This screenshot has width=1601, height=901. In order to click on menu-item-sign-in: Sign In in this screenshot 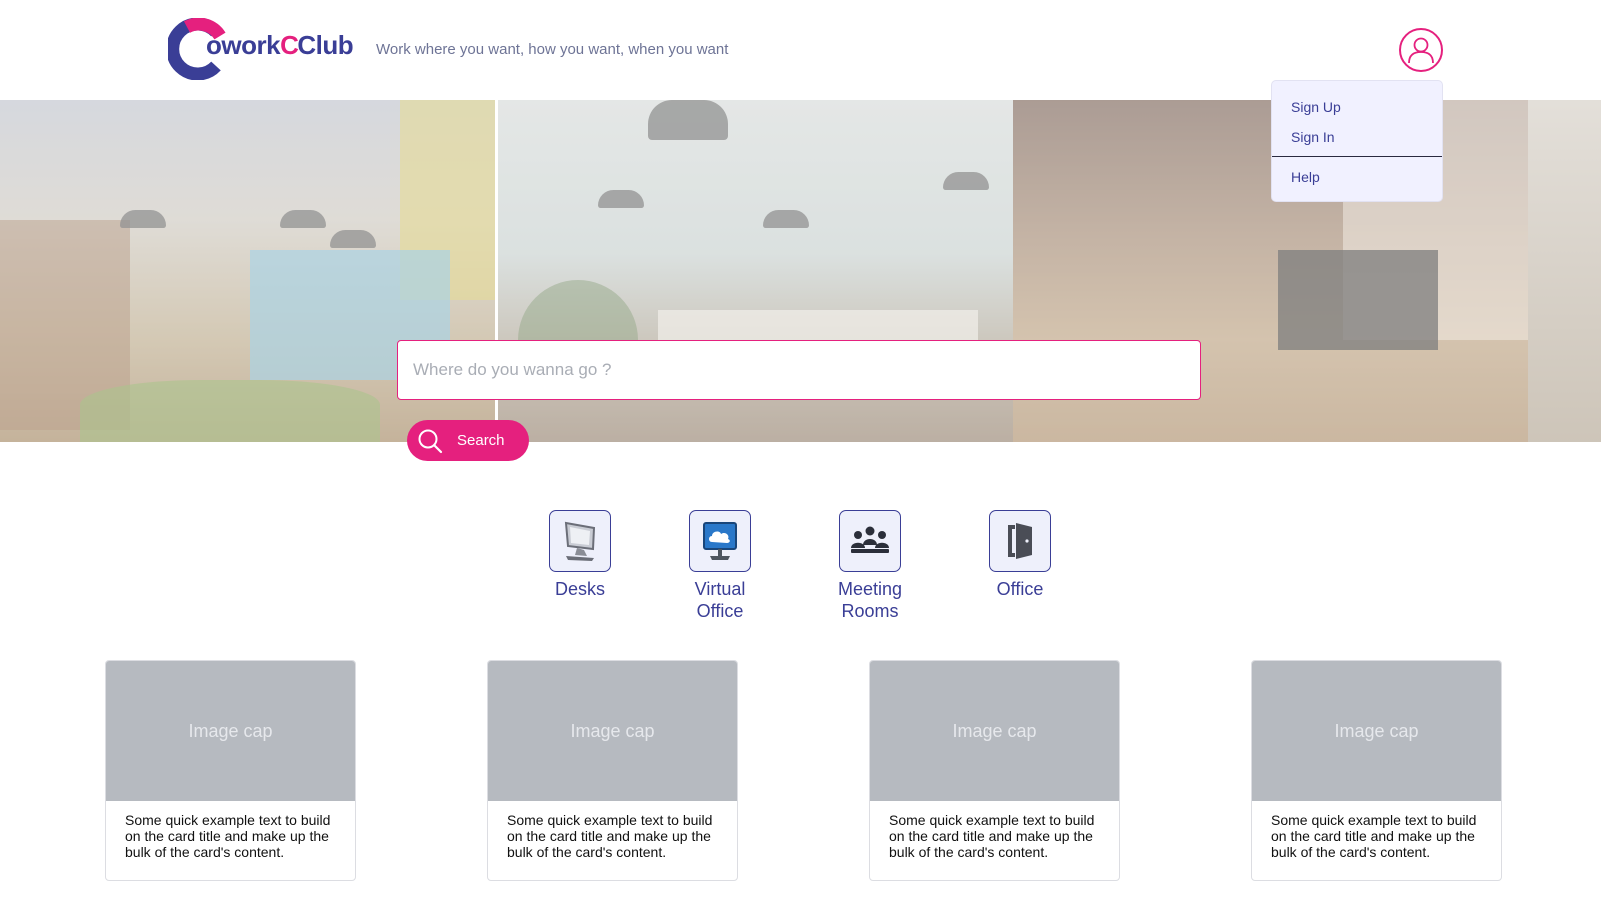, I will do `click(1313, 137)`.